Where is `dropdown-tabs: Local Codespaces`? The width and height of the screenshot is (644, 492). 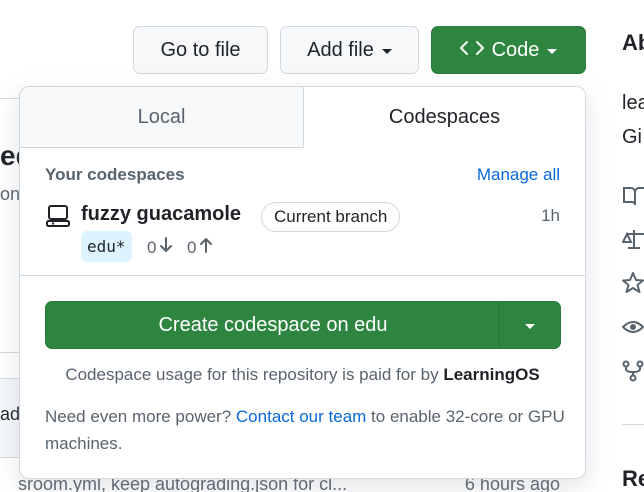 dropdown-tabs: Local Codespaces is located at coordinates (302, 117).